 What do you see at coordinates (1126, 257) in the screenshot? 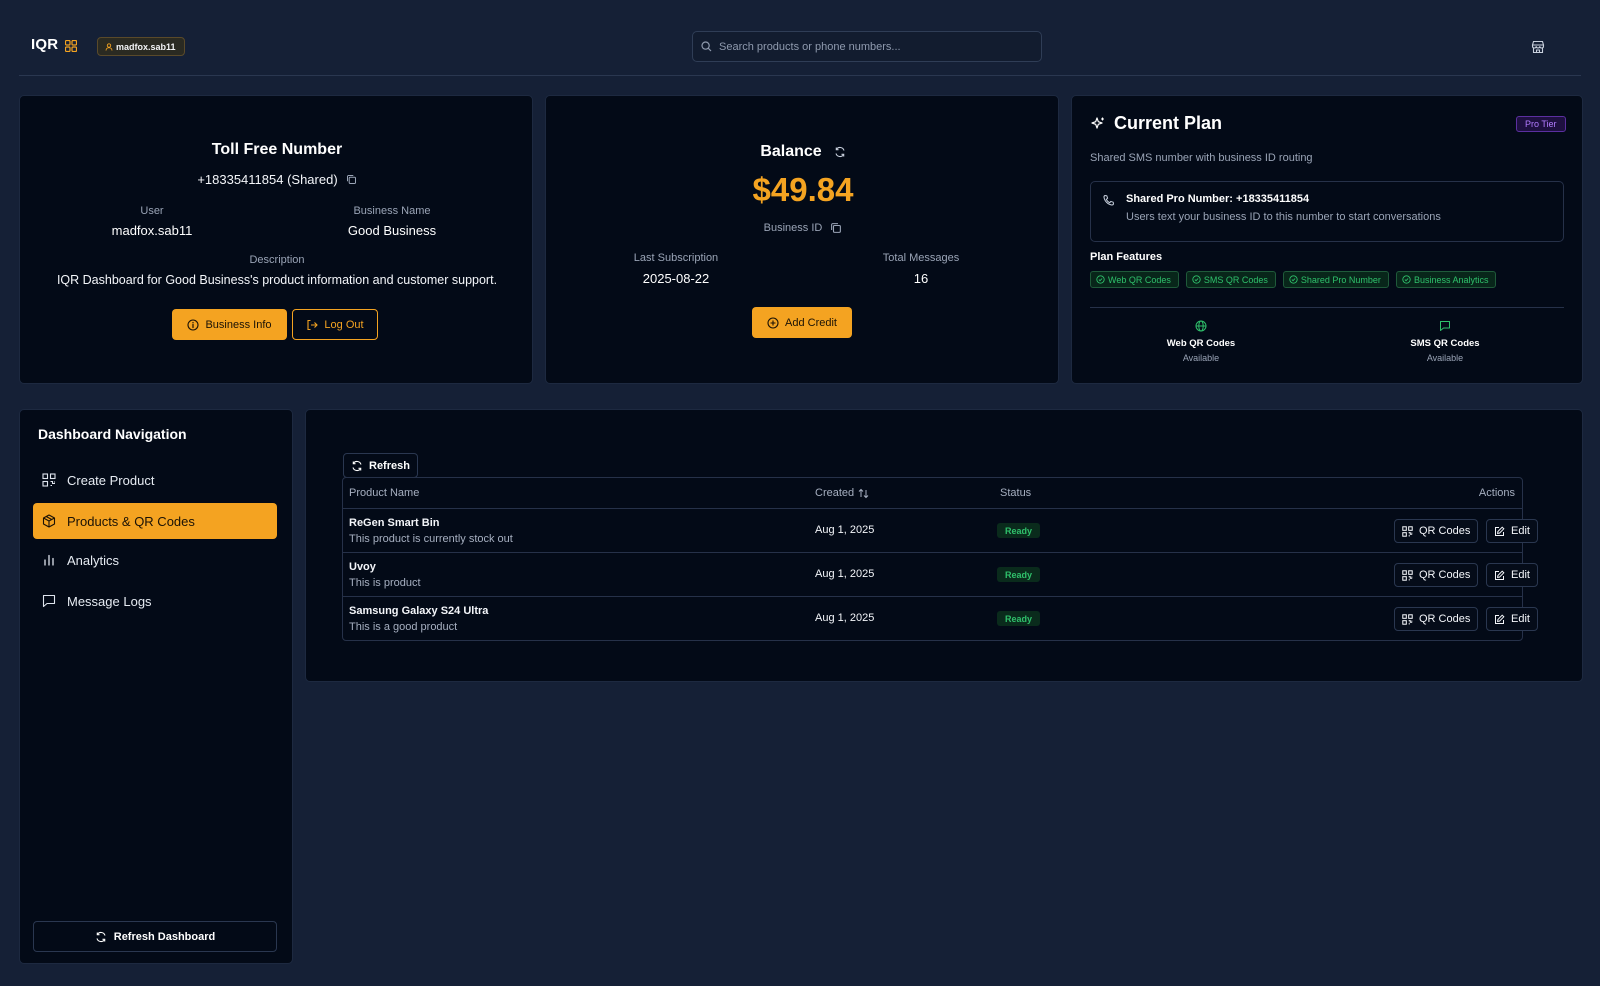
I see `plan-features-label: Plan Features` at bounding box center [1126, 257].